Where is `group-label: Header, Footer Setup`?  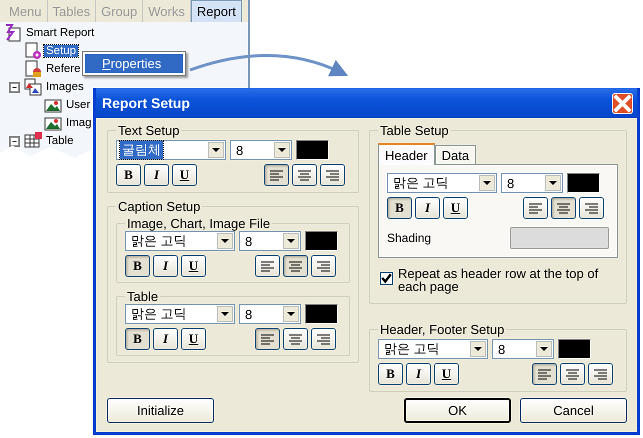 group-label: Header, Footer Setup is located at coordinates (442, 329).